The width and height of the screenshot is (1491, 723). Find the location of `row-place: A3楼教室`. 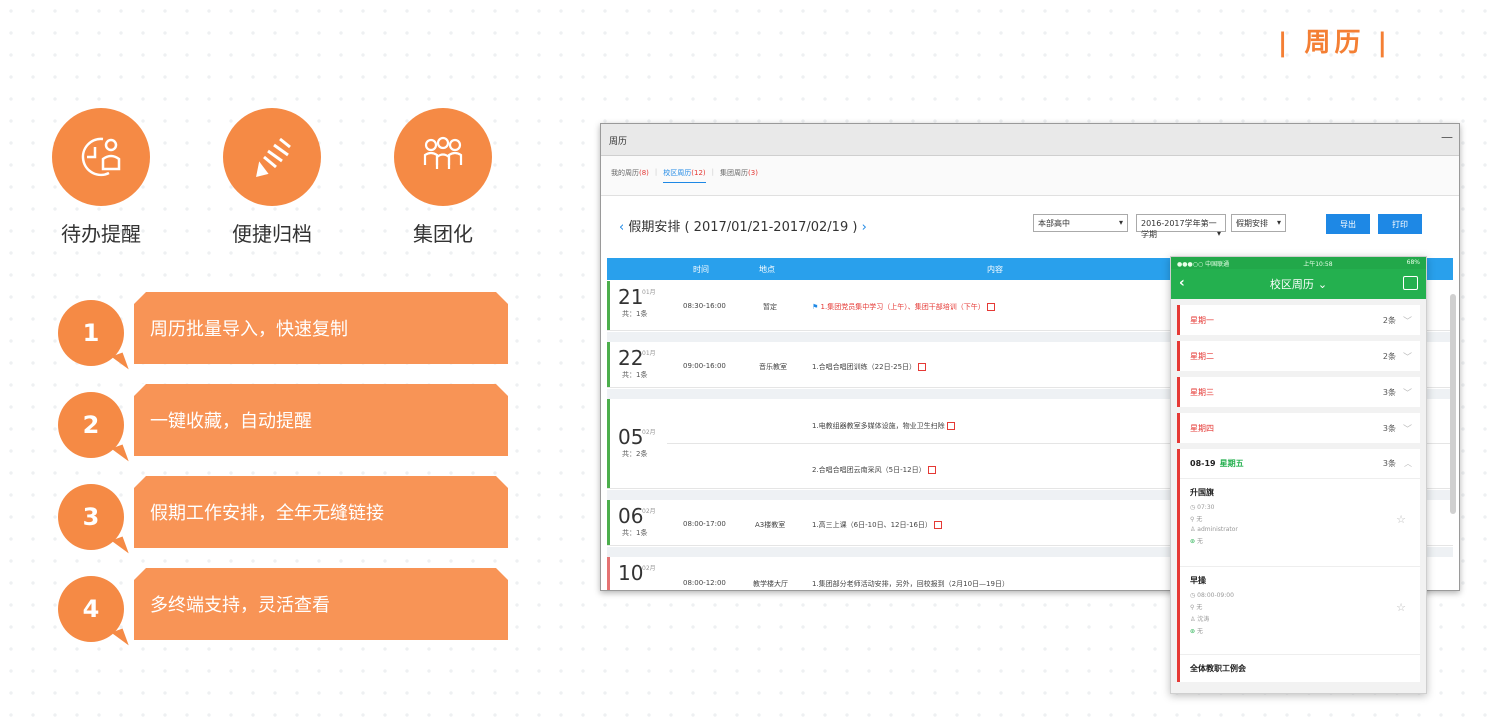

row-place: A3楼教室 is located at coordinates (770, 525).